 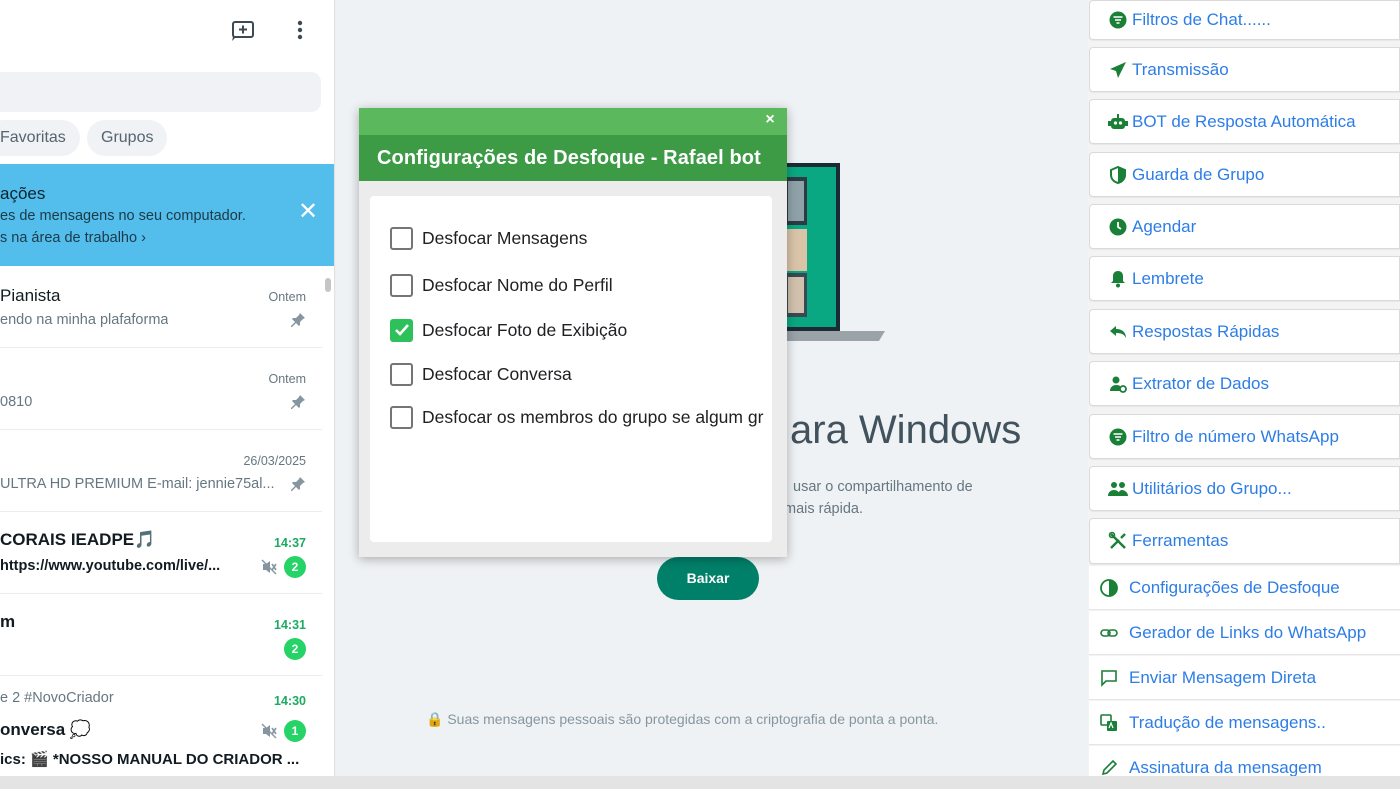 What do you see at coordinates (497, 373) in the screenshot?
I see `option-label: Desfocar Conversa` at bounding box center [497, 373].